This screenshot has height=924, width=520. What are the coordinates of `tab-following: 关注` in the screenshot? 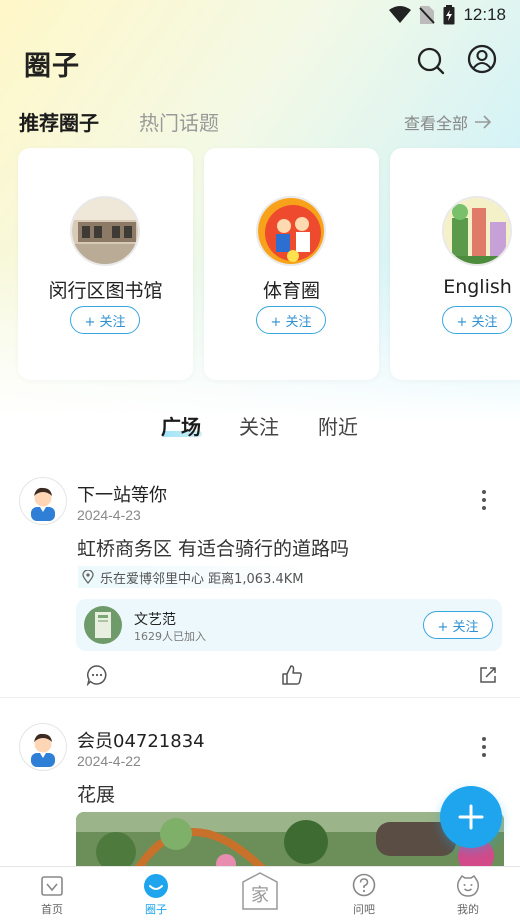 It's located at (259, 425).